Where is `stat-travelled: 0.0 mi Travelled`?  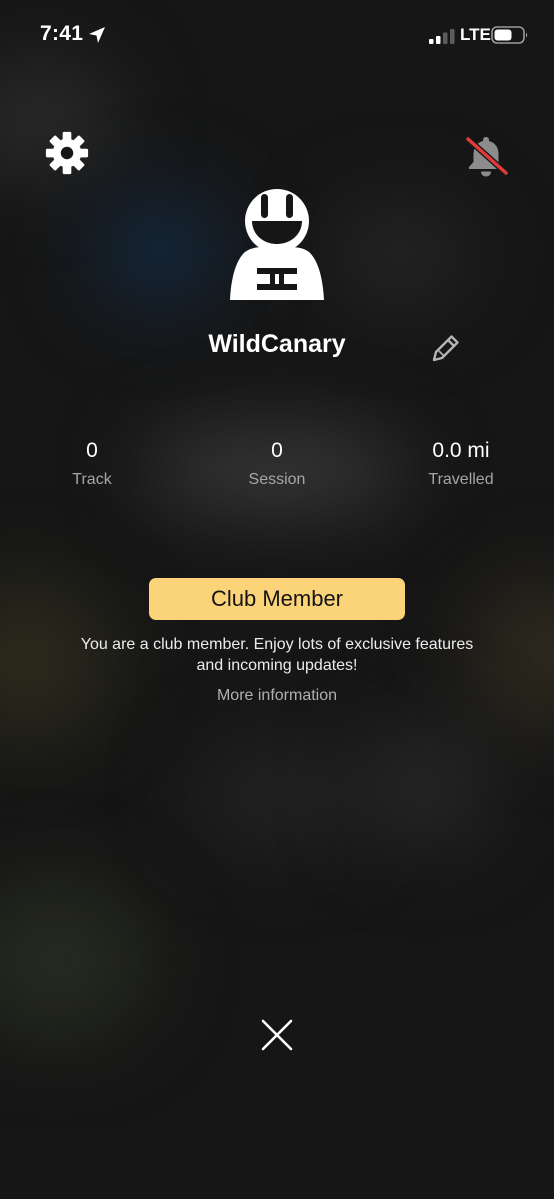 stat-travelled: 0.0 mi Travelled is located at coordinates (461, 464).